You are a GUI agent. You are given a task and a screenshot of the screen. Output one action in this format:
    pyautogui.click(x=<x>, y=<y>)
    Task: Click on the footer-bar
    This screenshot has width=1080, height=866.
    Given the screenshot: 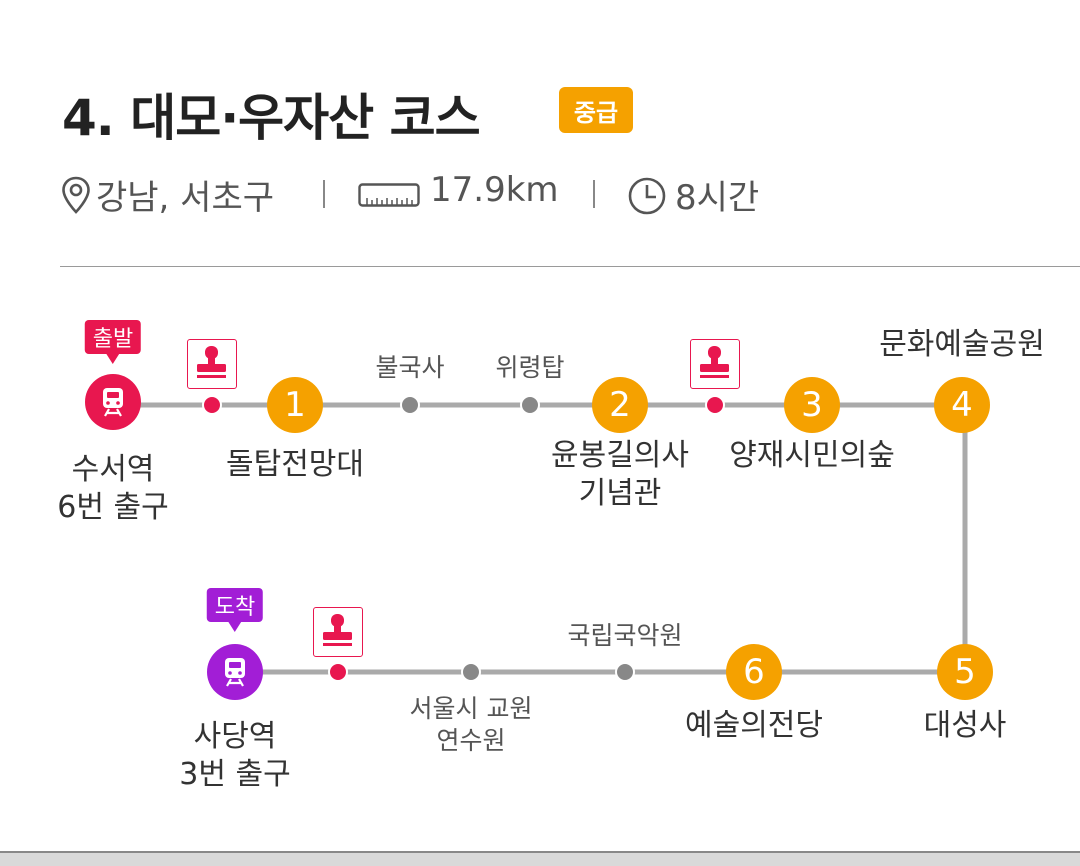 What is the action you would take?
    pyautogui.click(x=540, y=859)
    